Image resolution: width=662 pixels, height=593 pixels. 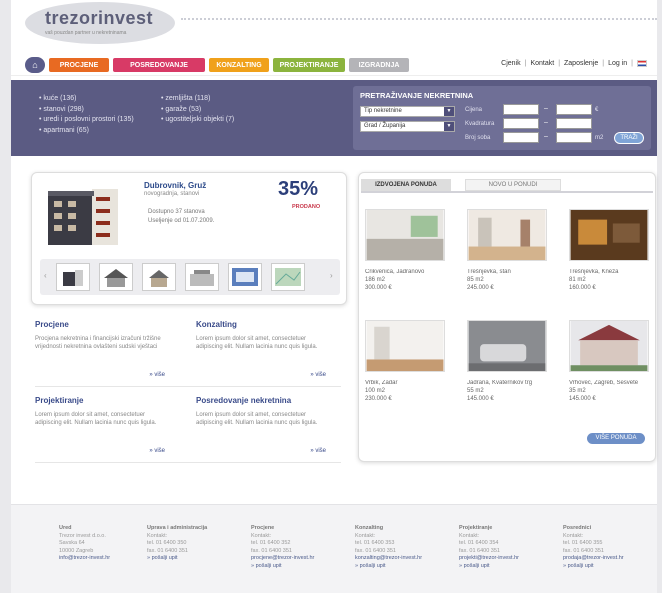 What do you see at coordinates (79, 65) in the screenshot?
I see `tab-procjene: PROCJENE` at bounding box center [79, 65].